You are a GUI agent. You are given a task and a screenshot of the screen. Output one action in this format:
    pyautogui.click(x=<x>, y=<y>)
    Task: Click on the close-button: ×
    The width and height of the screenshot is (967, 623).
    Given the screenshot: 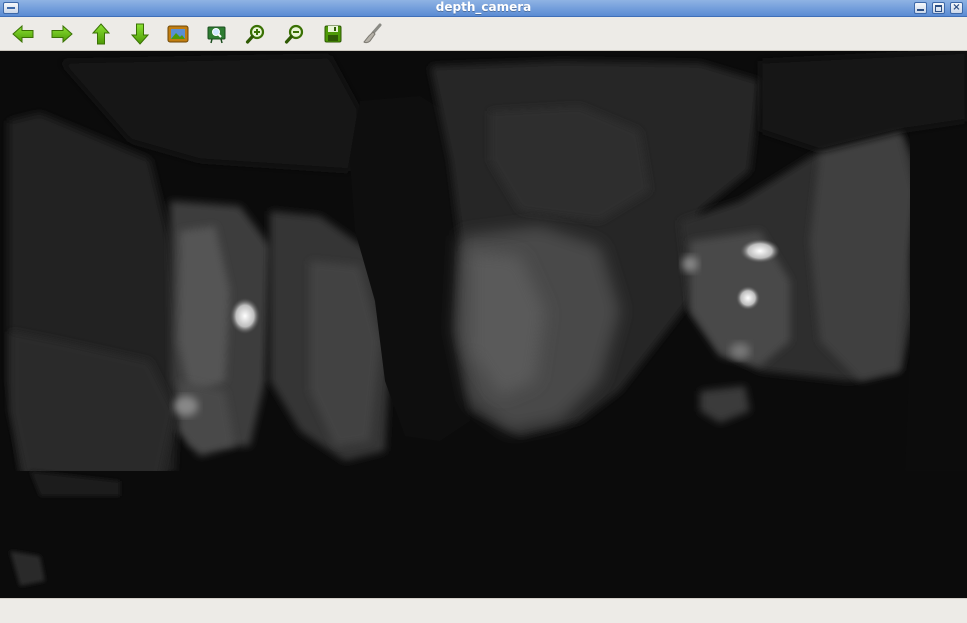 What is the action you would take?
    pyautogui.click(x=956, y=8)
    